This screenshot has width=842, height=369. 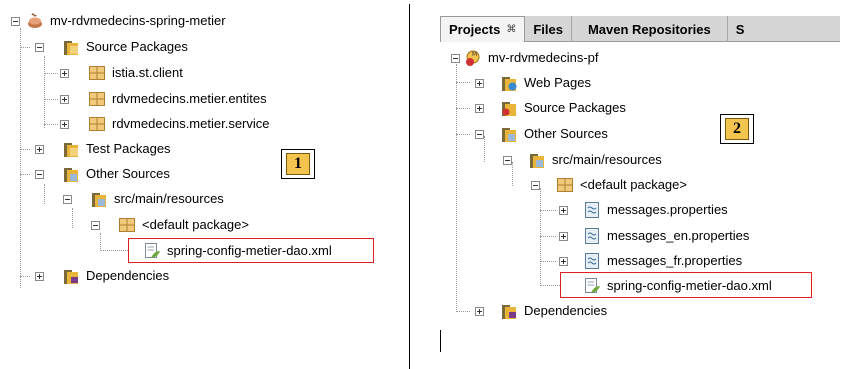 I want to click on tree-node-package: istia.st.client, so click(x=135, y=73).